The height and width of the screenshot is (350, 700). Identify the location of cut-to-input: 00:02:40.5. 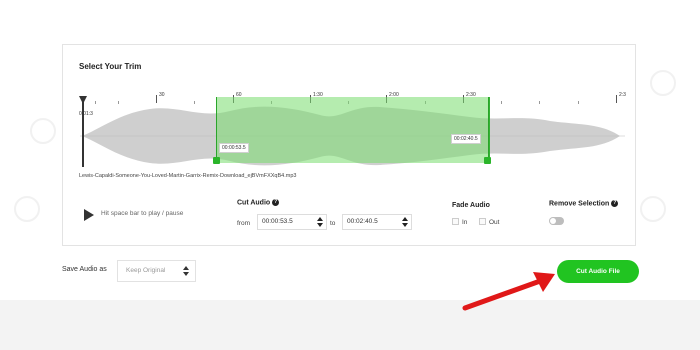
(377, 222).